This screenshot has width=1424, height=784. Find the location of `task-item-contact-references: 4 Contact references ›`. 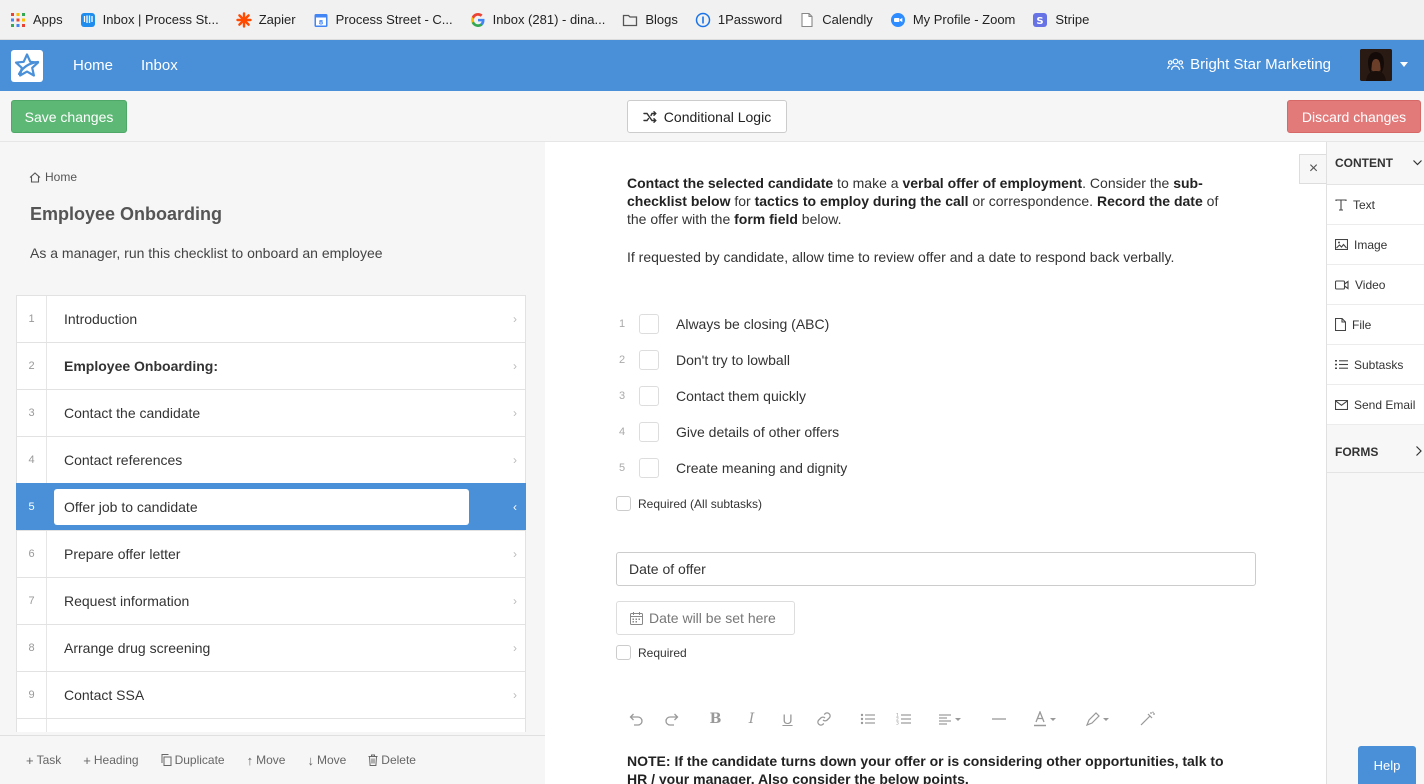

task-item-contact-references: 4 Contact references › is located at coordinates (271, 459).